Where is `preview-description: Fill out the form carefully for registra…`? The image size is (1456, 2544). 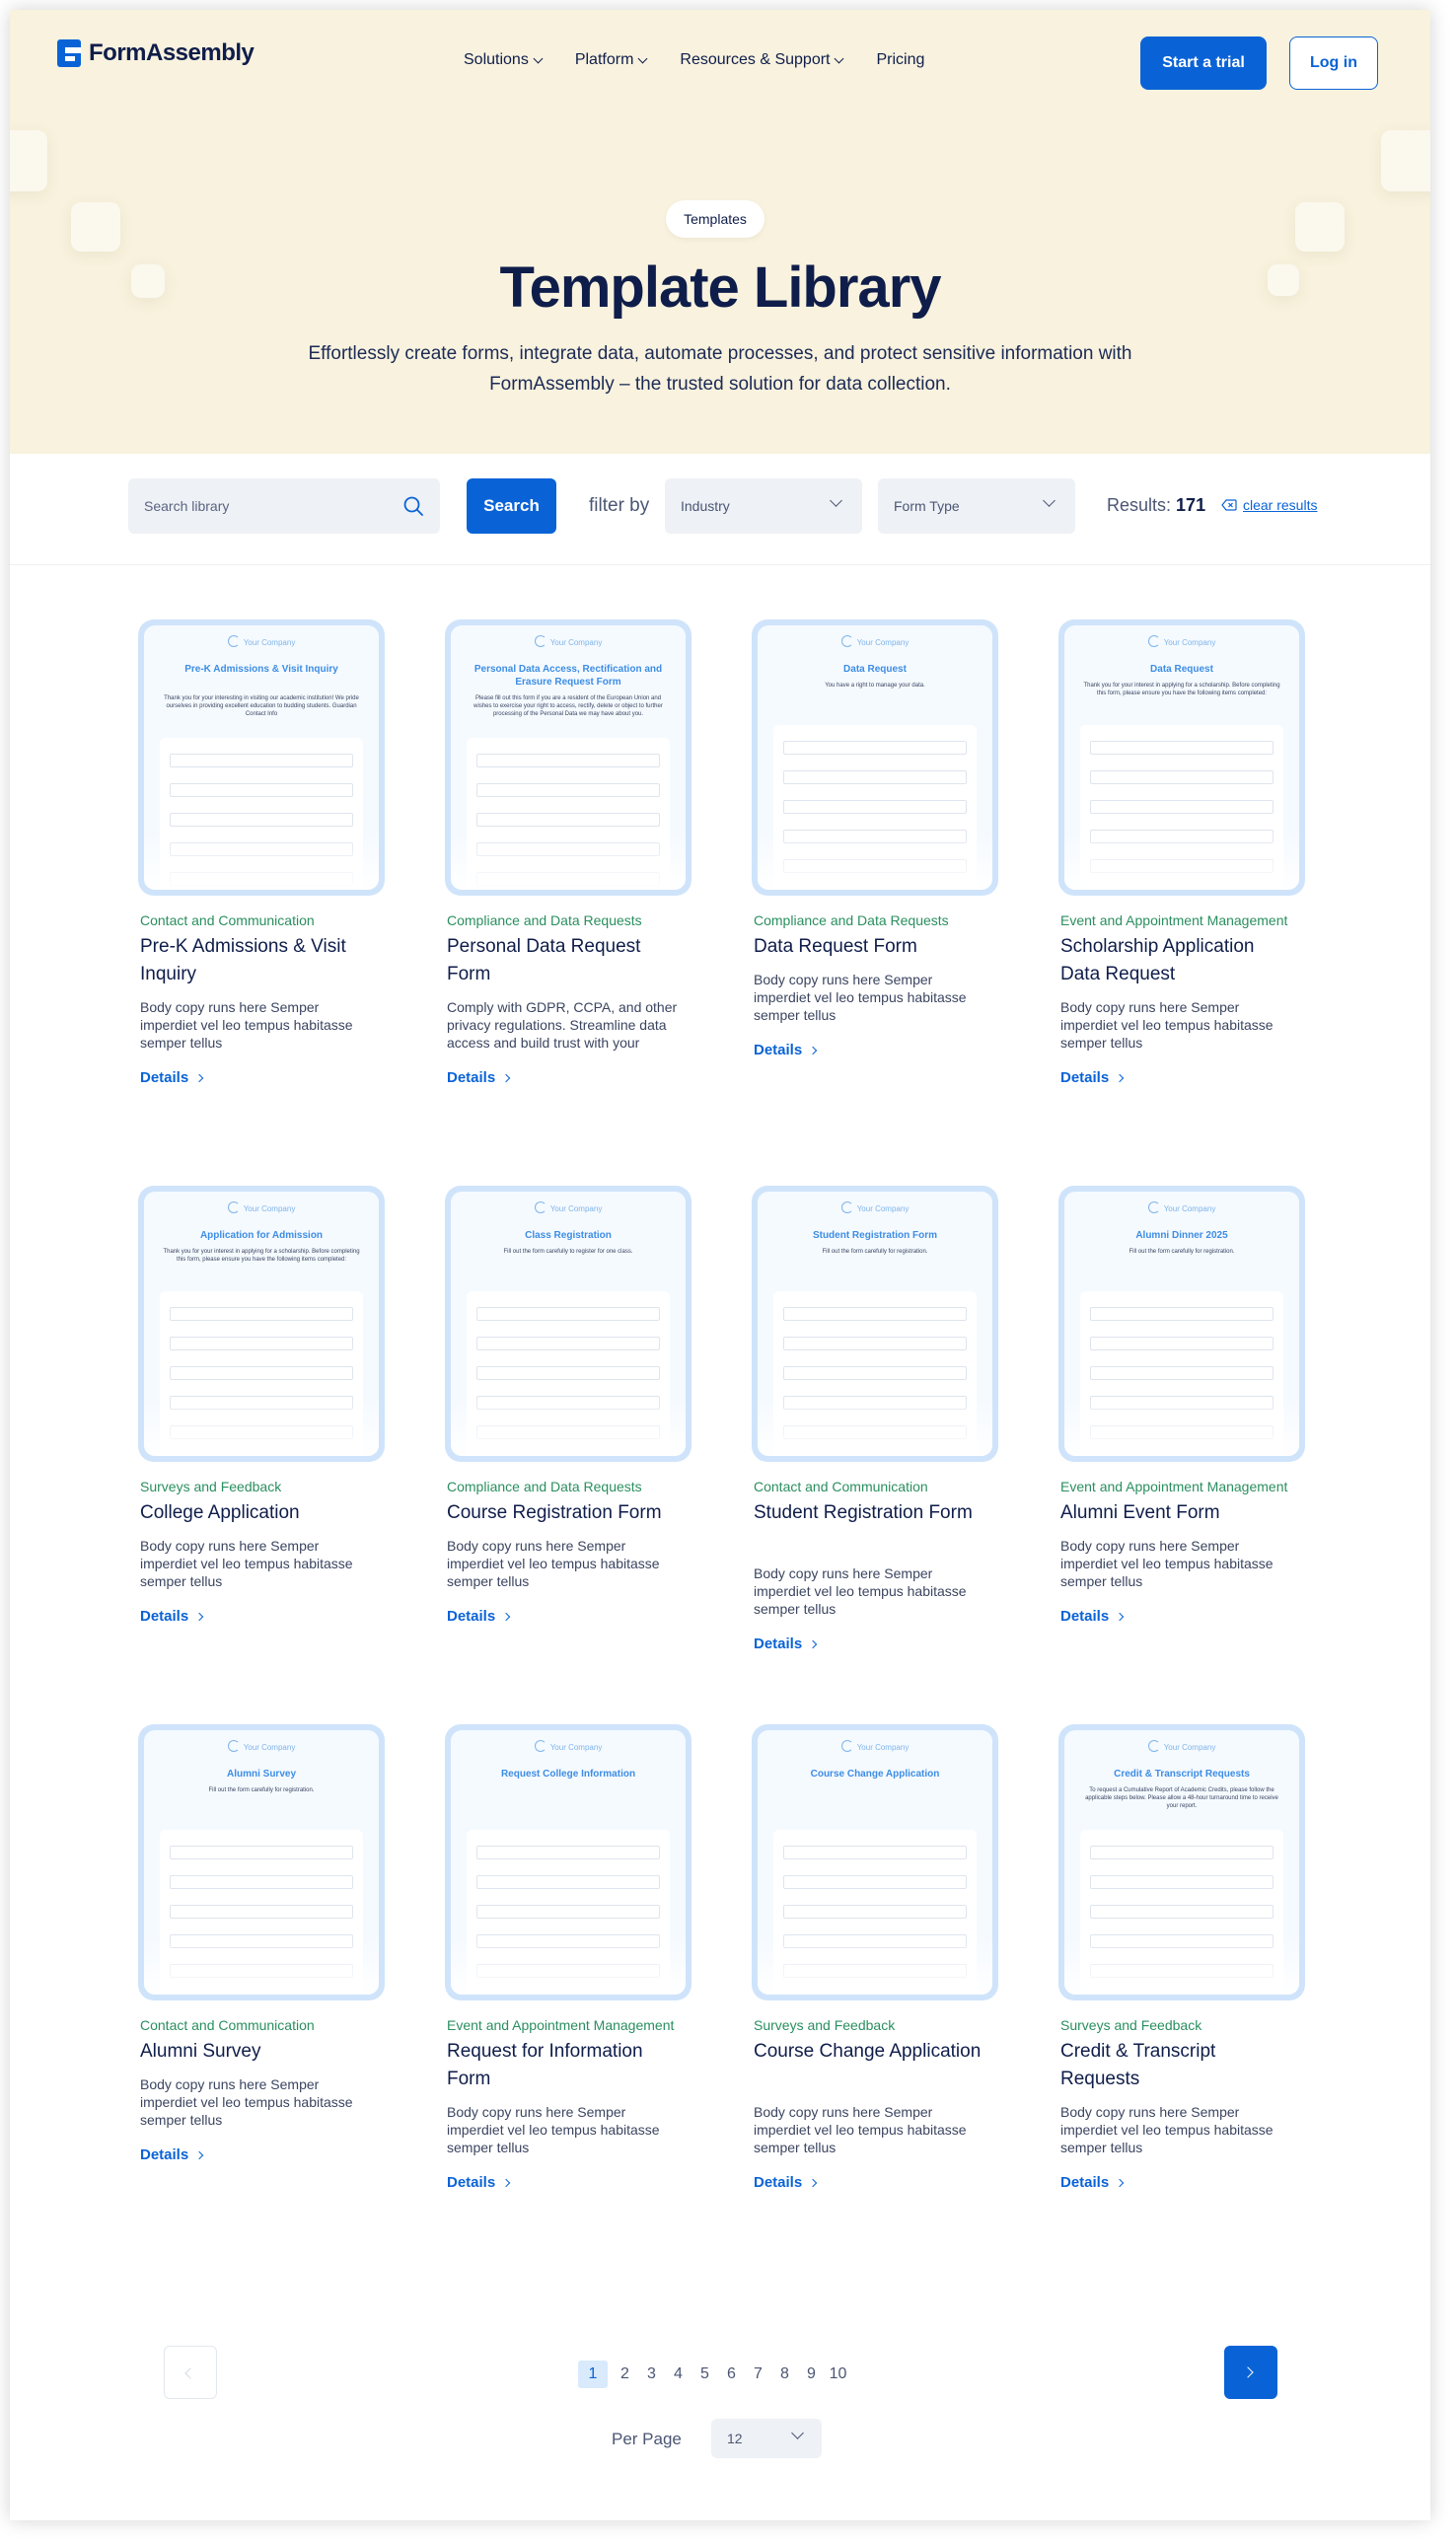 preview-description: Fill out the form carefully for registra… is located at coordinates (875, 1252).